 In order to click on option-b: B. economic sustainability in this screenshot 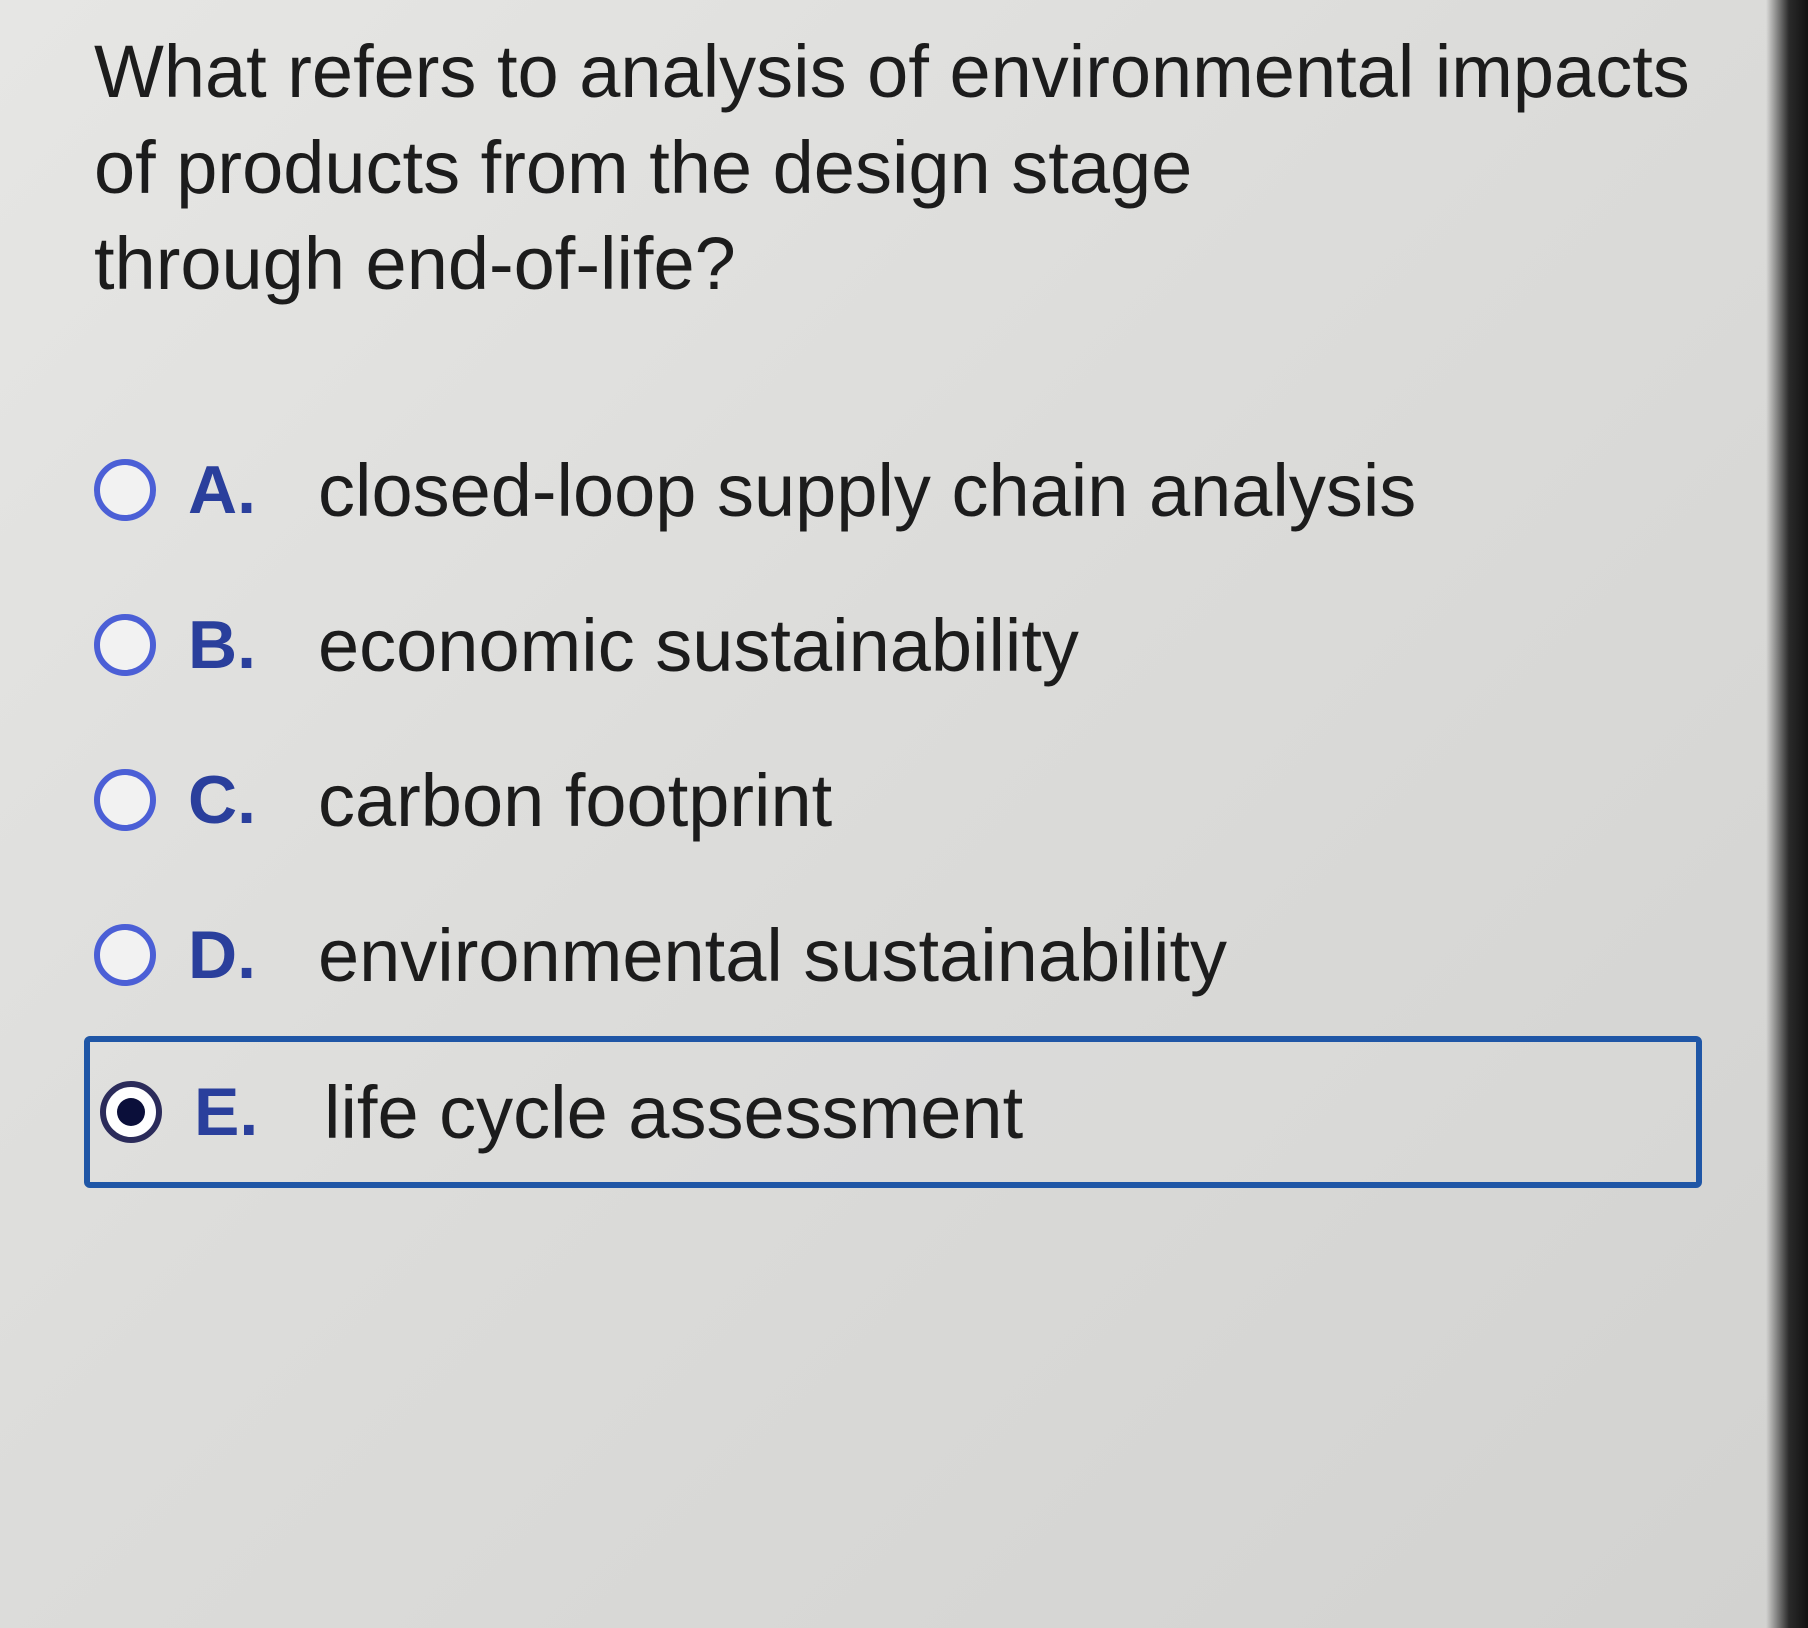, I will do `click(894, 645)`.